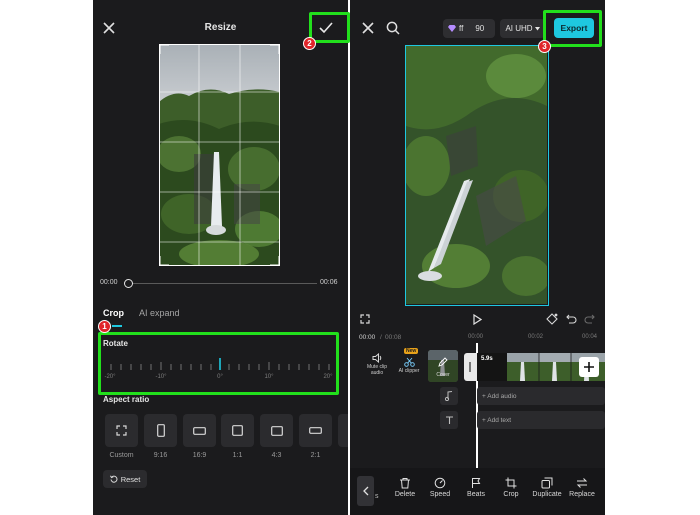 The height and width of the screenshot is (515, 700). I want to click on scrubber-track, so click(223, 283).